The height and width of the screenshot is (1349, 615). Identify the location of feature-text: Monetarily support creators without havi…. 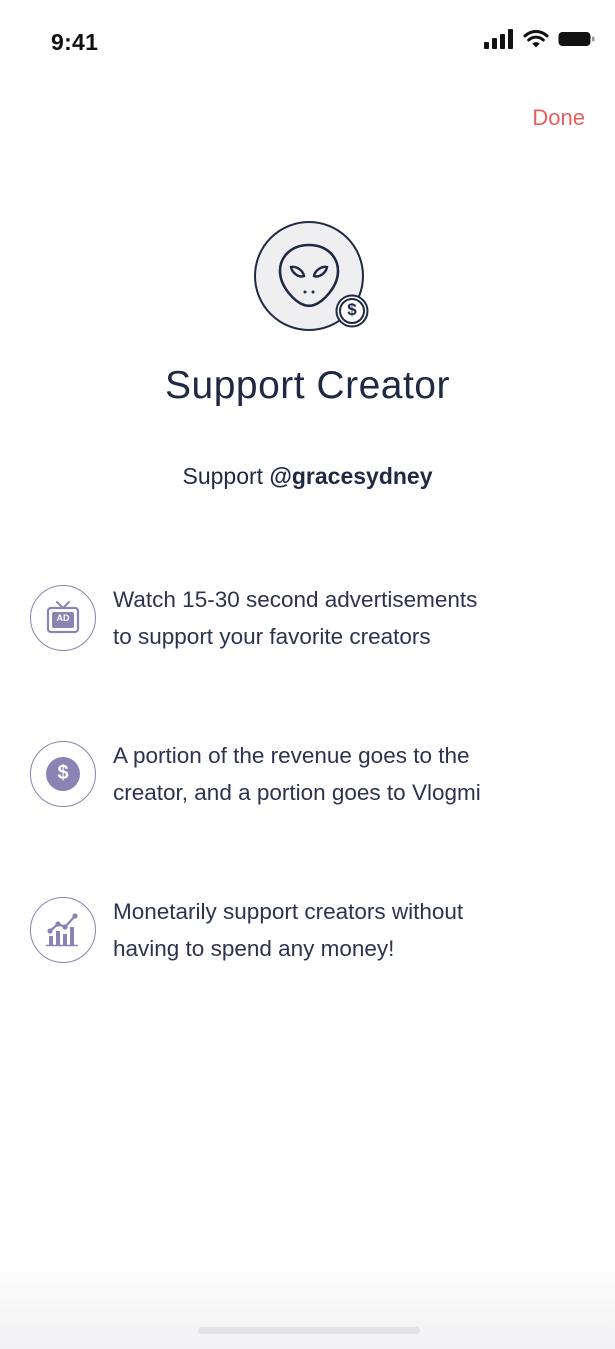
(348, 930).